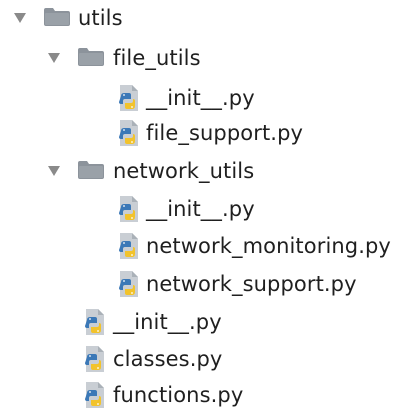  Describe the element at coordinates (157, 58) in the screenshot. I see `tree-item-label: file_utils` at that location.